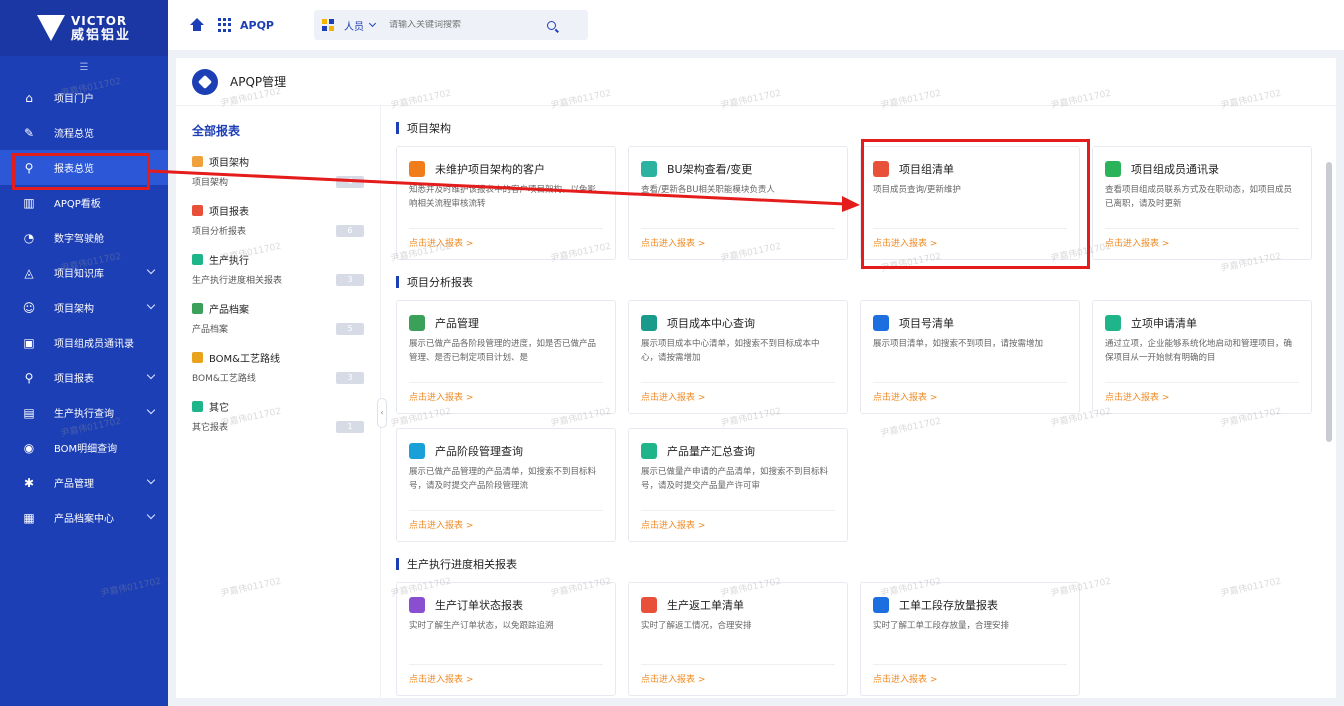  What do you see at coordinates (84, 307) in the screenshot?
I see `sidebar-item-6: ☺ 项目架构` at bounding box center [84, 307].